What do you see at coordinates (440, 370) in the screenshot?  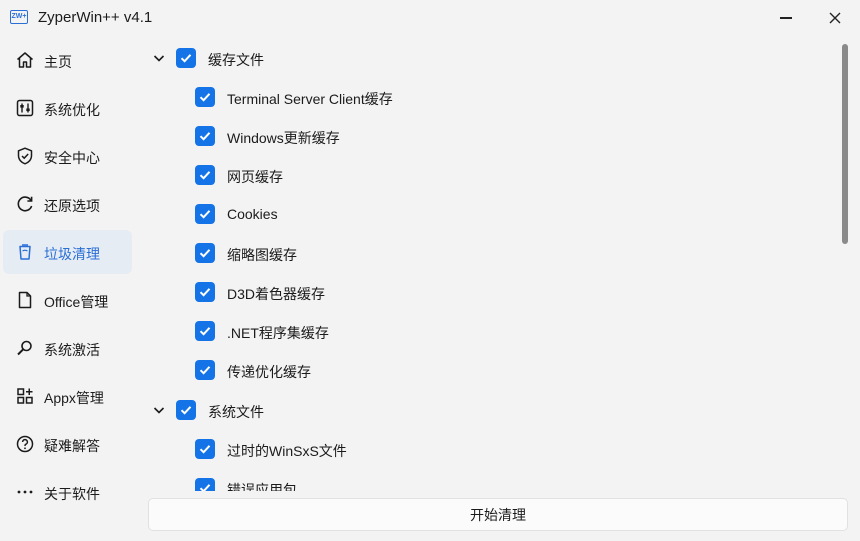 I see `tree-item-row: 传递优化缓存` at bounding box center [440, 370].